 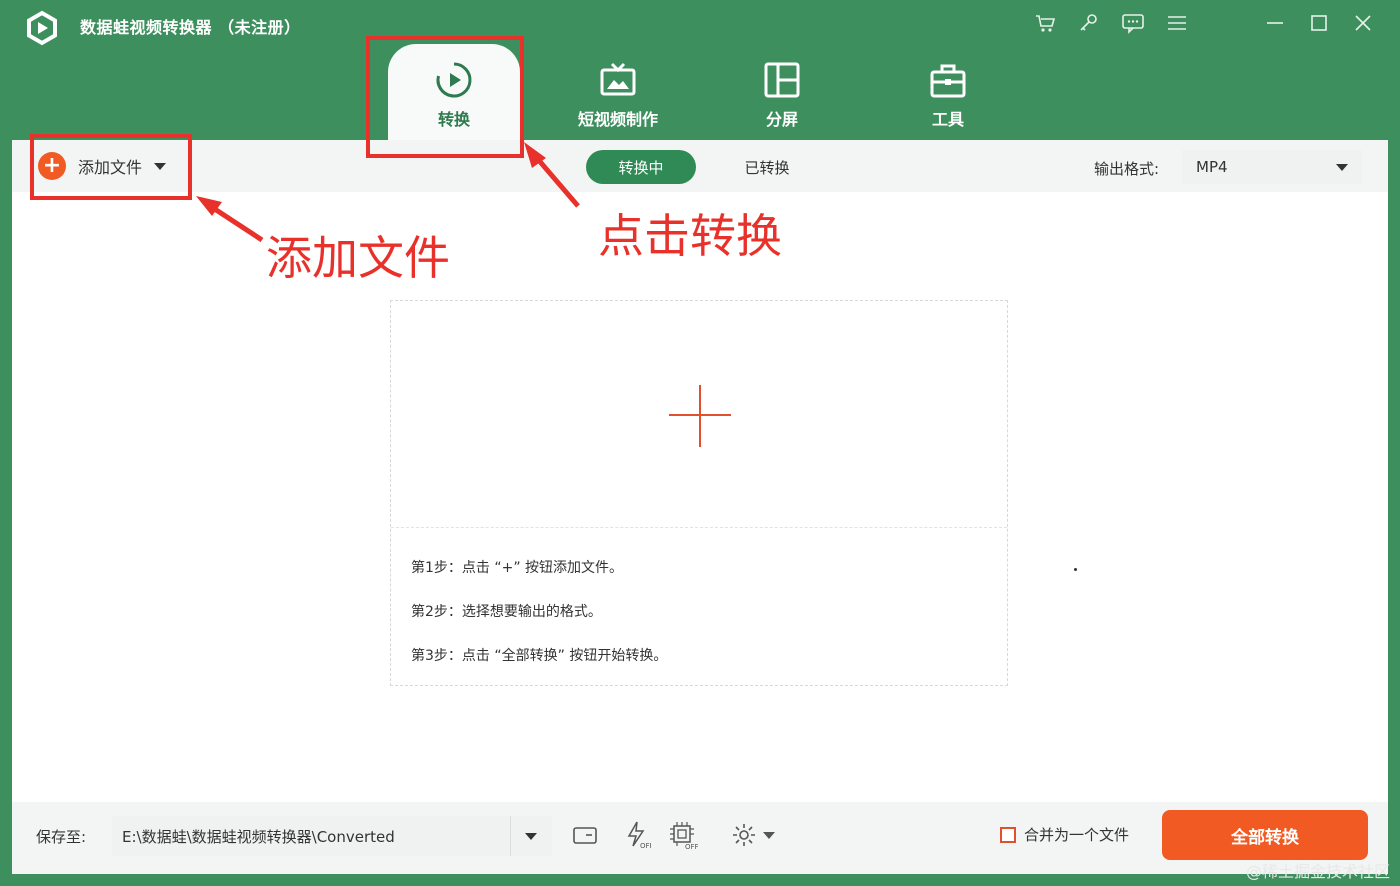 What do you see at coordinates (1317, 871) in the screenshot?
I see `watermark: @稀土掘金技术社区` at bounding box center [1317, 871].